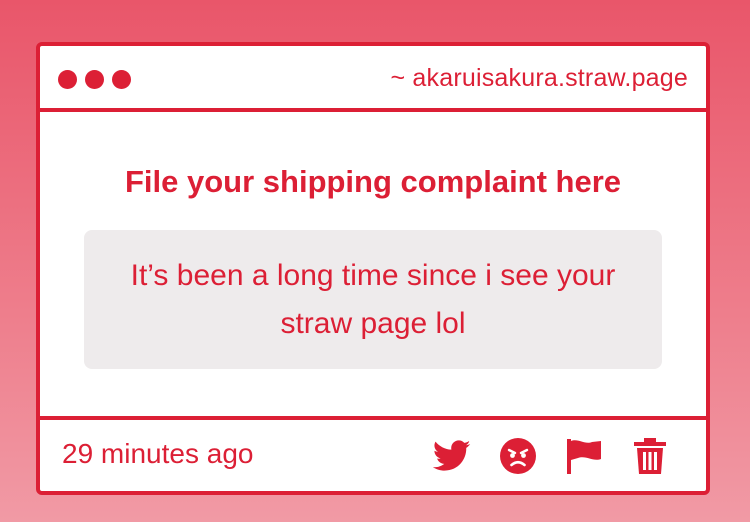  Describe the element at coordinates (518, 456) in the screenshot. I see `angry-face-icon` at that location.